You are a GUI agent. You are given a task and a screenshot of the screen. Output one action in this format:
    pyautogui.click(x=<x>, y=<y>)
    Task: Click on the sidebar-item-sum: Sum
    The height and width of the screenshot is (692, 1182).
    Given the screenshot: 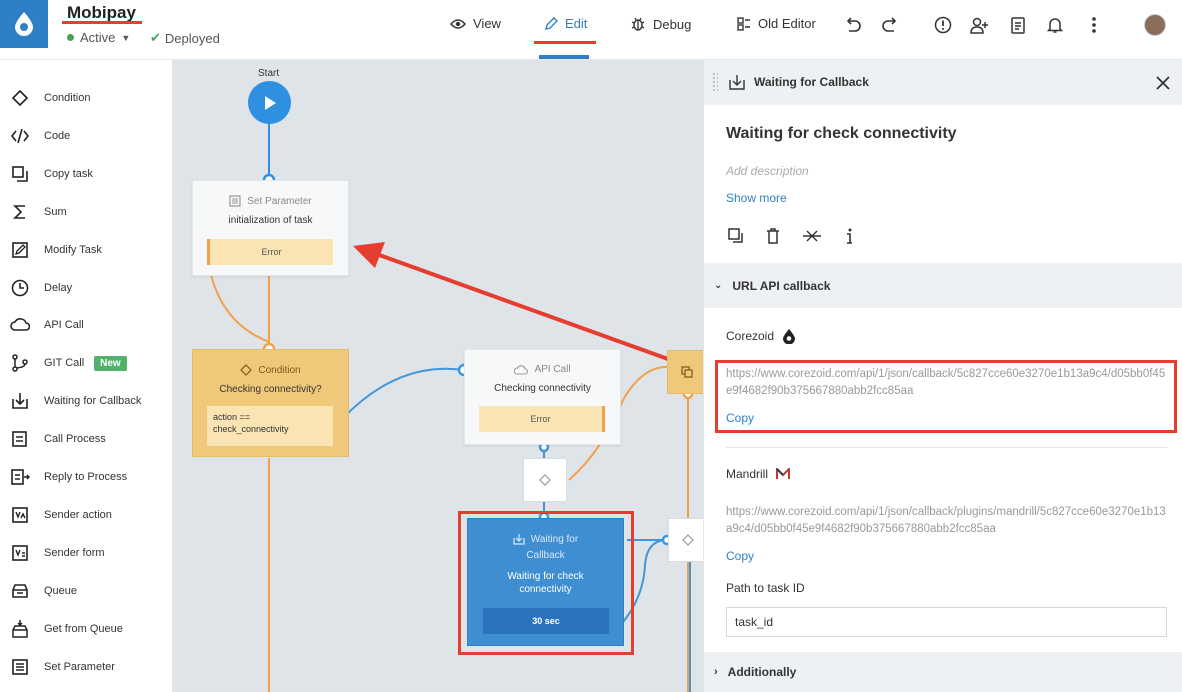 What is the action you would take?
    pyautogui.click(x=38, y=212)
    